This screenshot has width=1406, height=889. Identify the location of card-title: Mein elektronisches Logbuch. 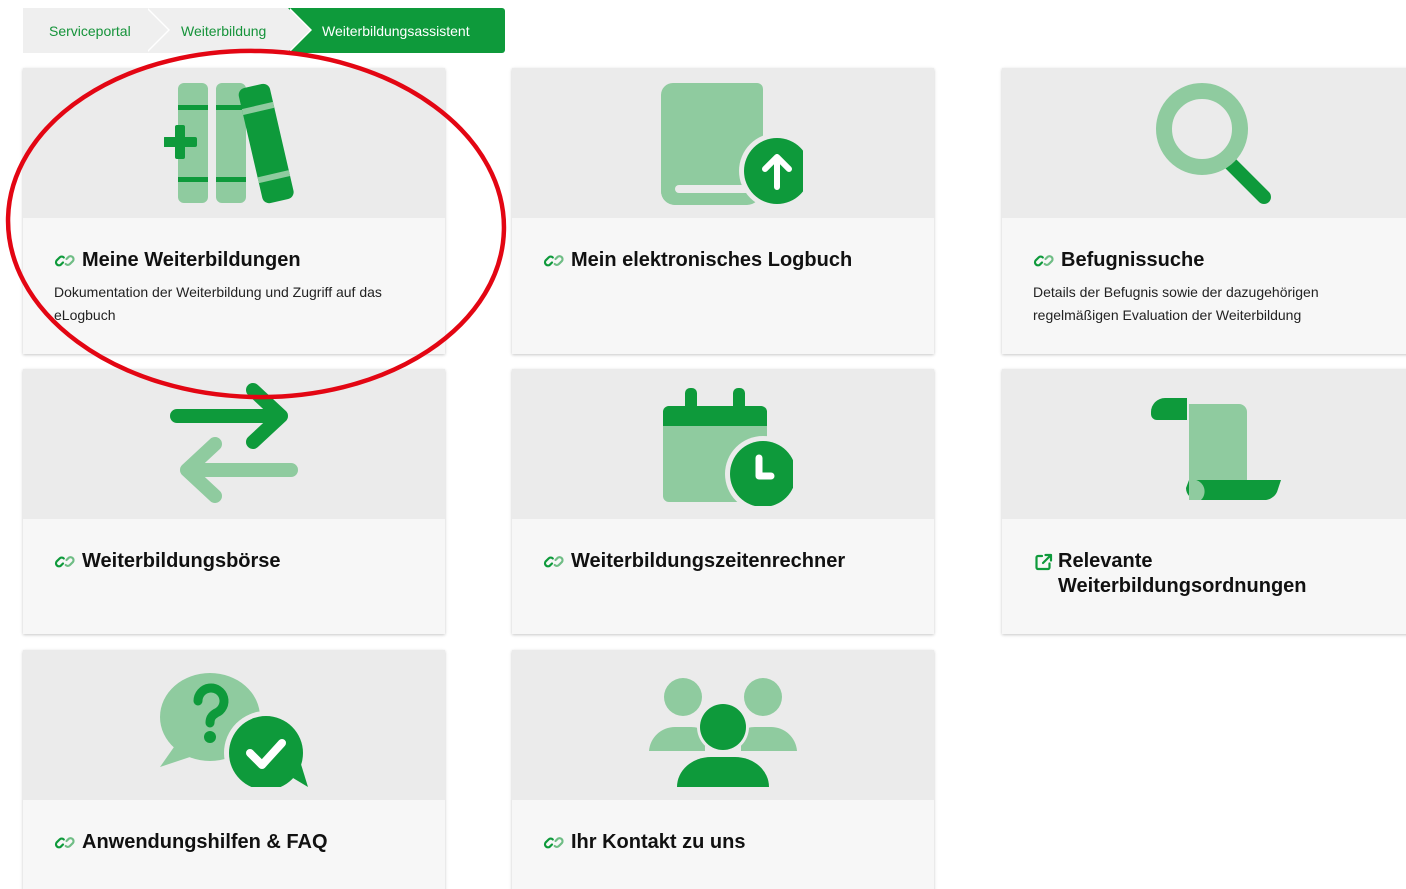
(723, 260).